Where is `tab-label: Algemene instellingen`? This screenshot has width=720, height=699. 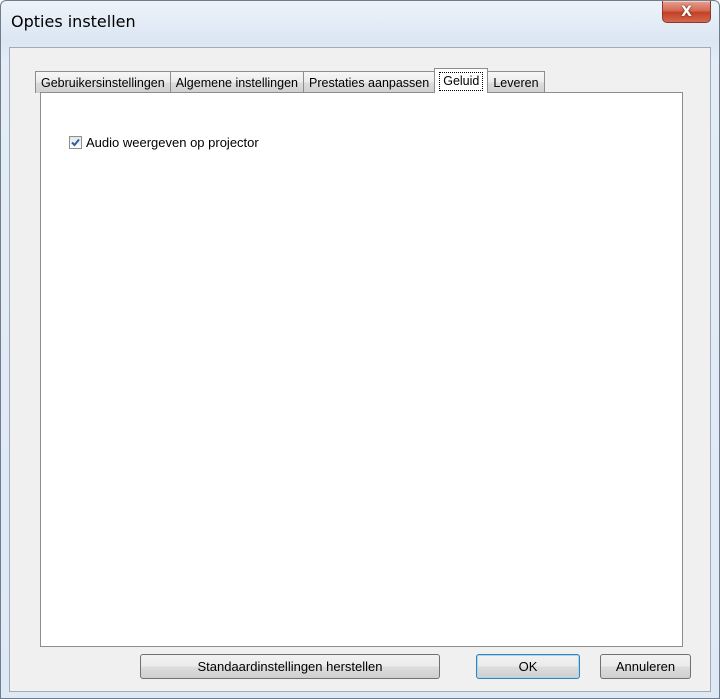 tab-label: Algemene instellingen is located at coordinates (236, 83).